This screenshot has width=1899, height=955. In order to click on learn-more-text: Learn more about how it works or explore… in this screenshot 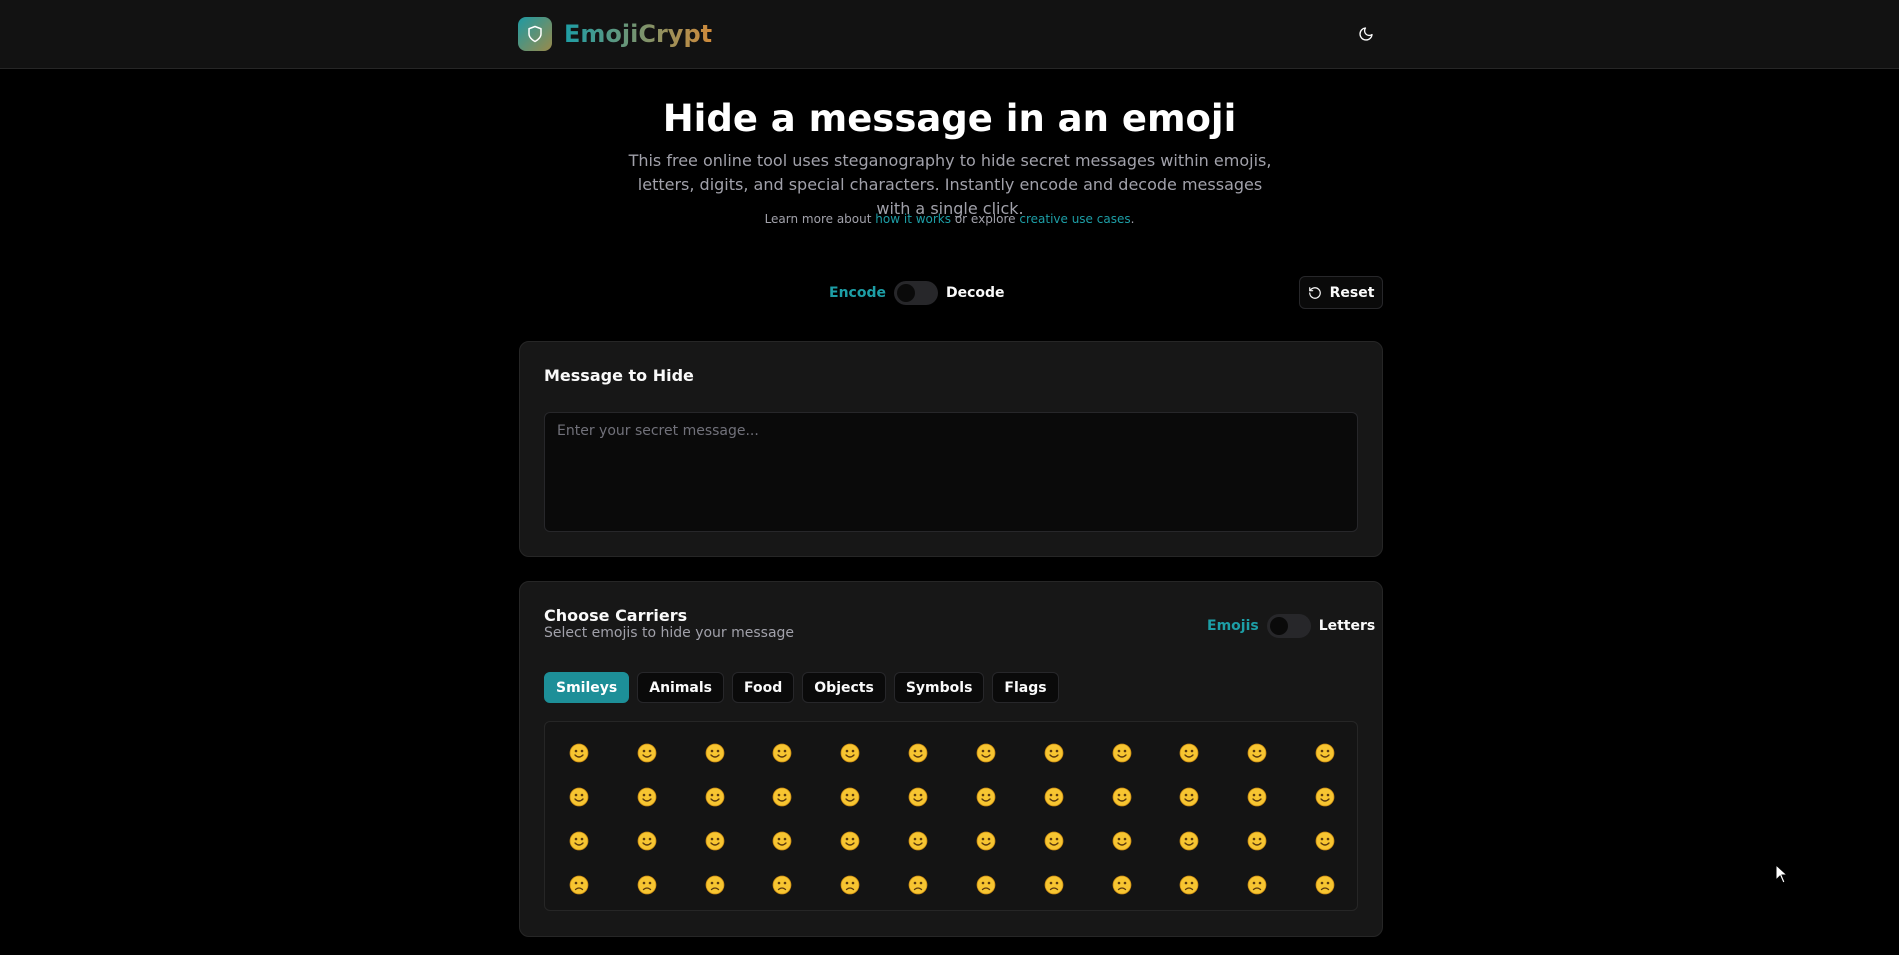, I will do `click(949, 219)`.